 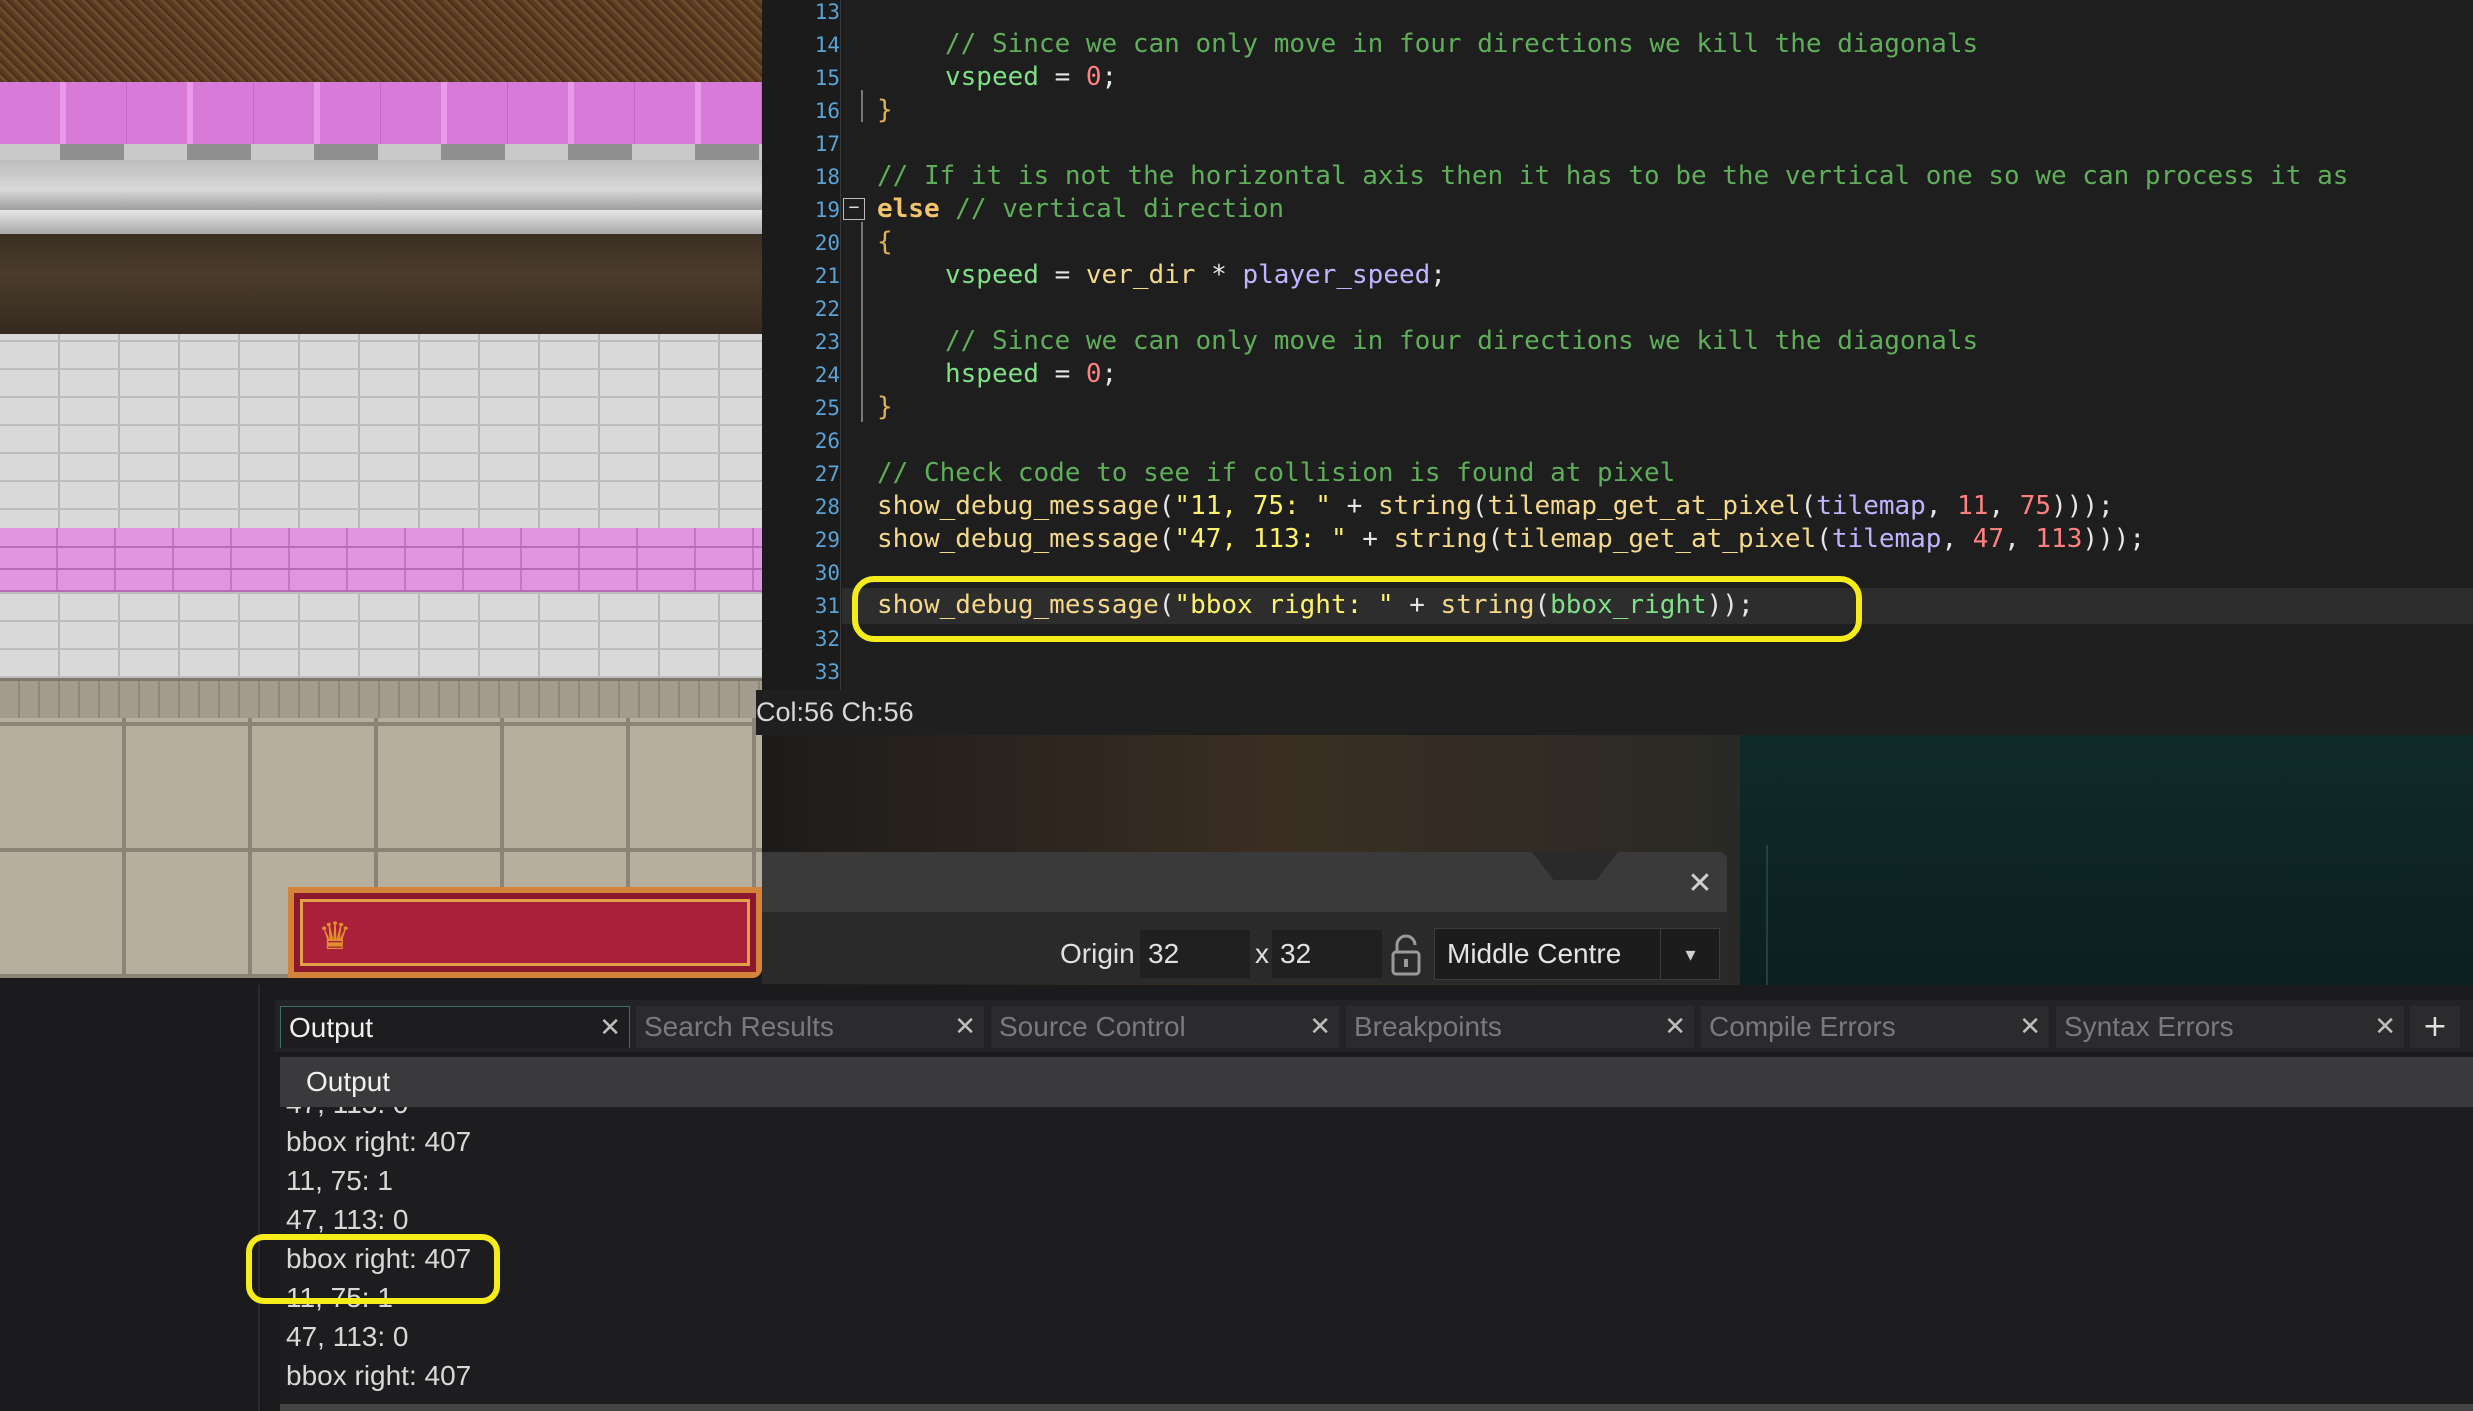 What do you see at coordinates (379, 1141) in the screenshot?
I see `log-line: bbox right: 407` at bounding box center [379, 1141].